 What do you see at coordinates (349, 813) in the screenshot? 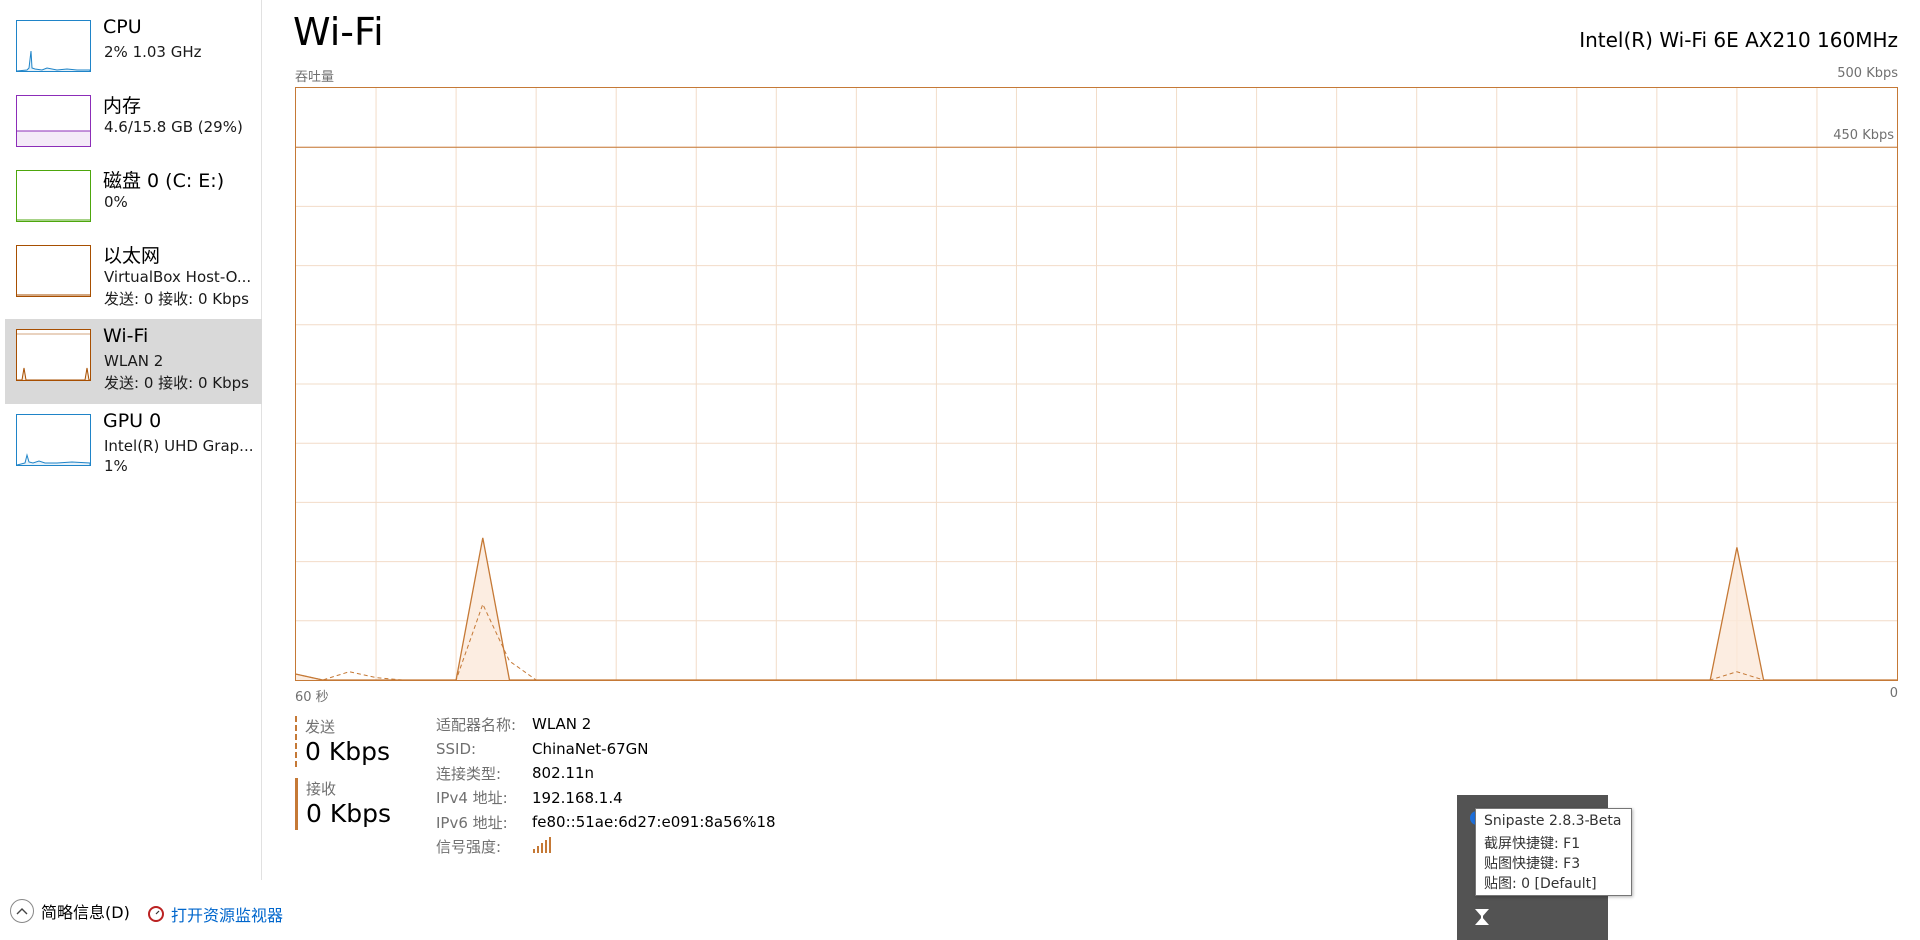
I see `receive-value: 0 Kbps` at bounding box center [349, 813].